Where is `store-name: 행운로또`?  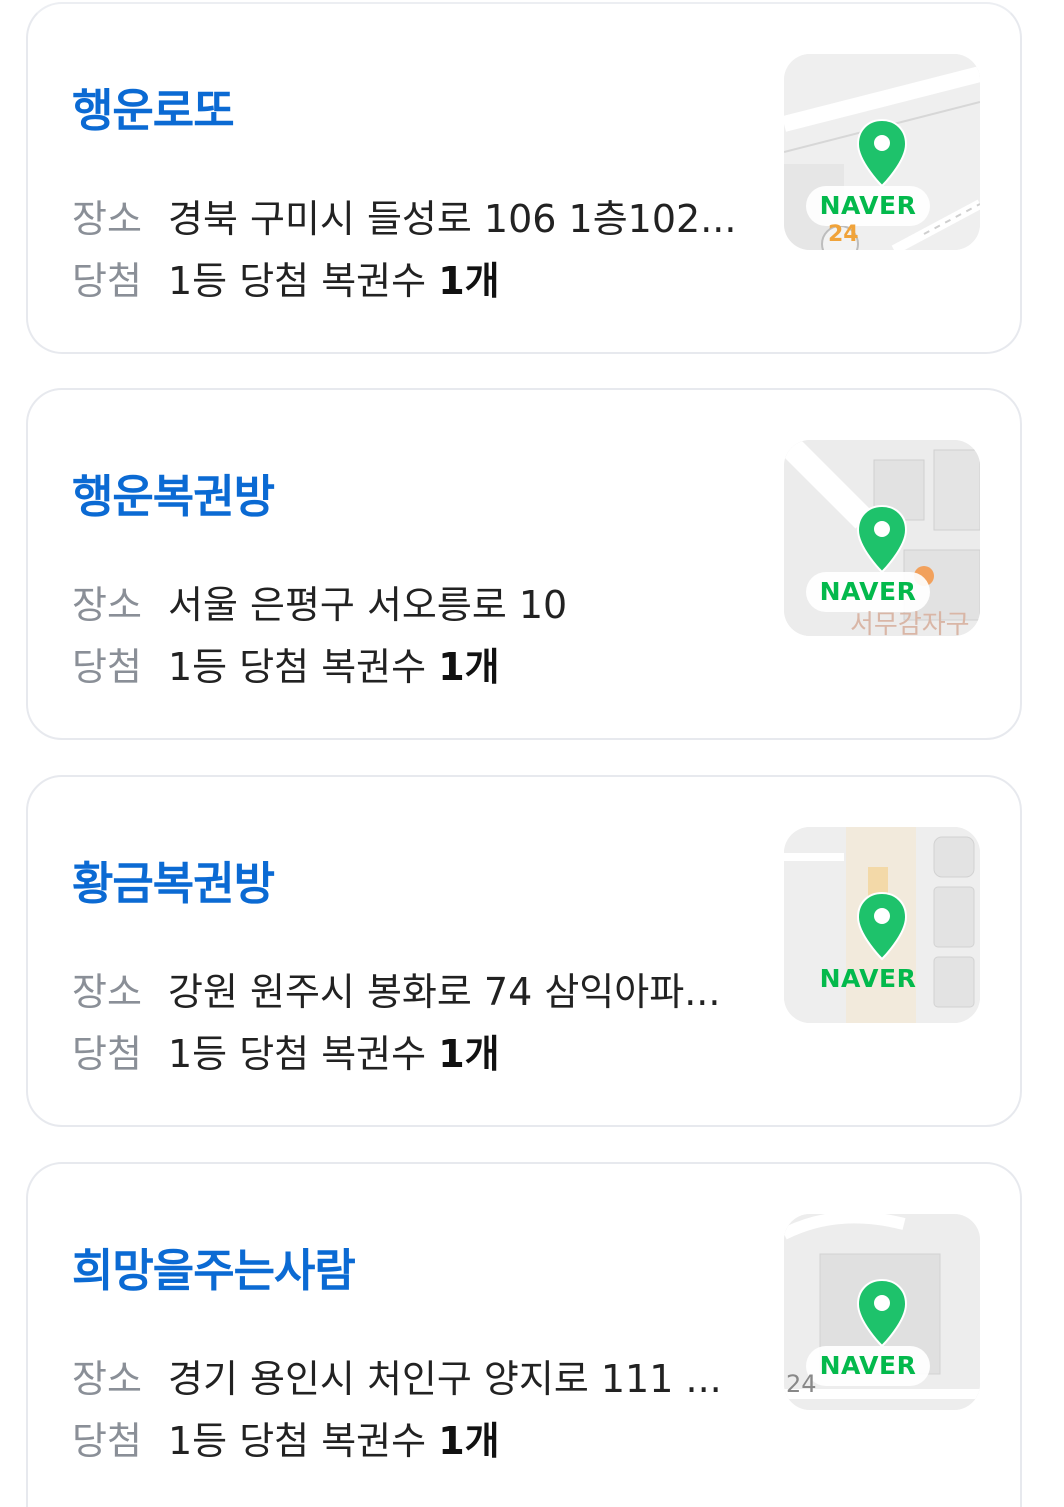
store-name: 행운로또 is located at coordinates (153, 106).